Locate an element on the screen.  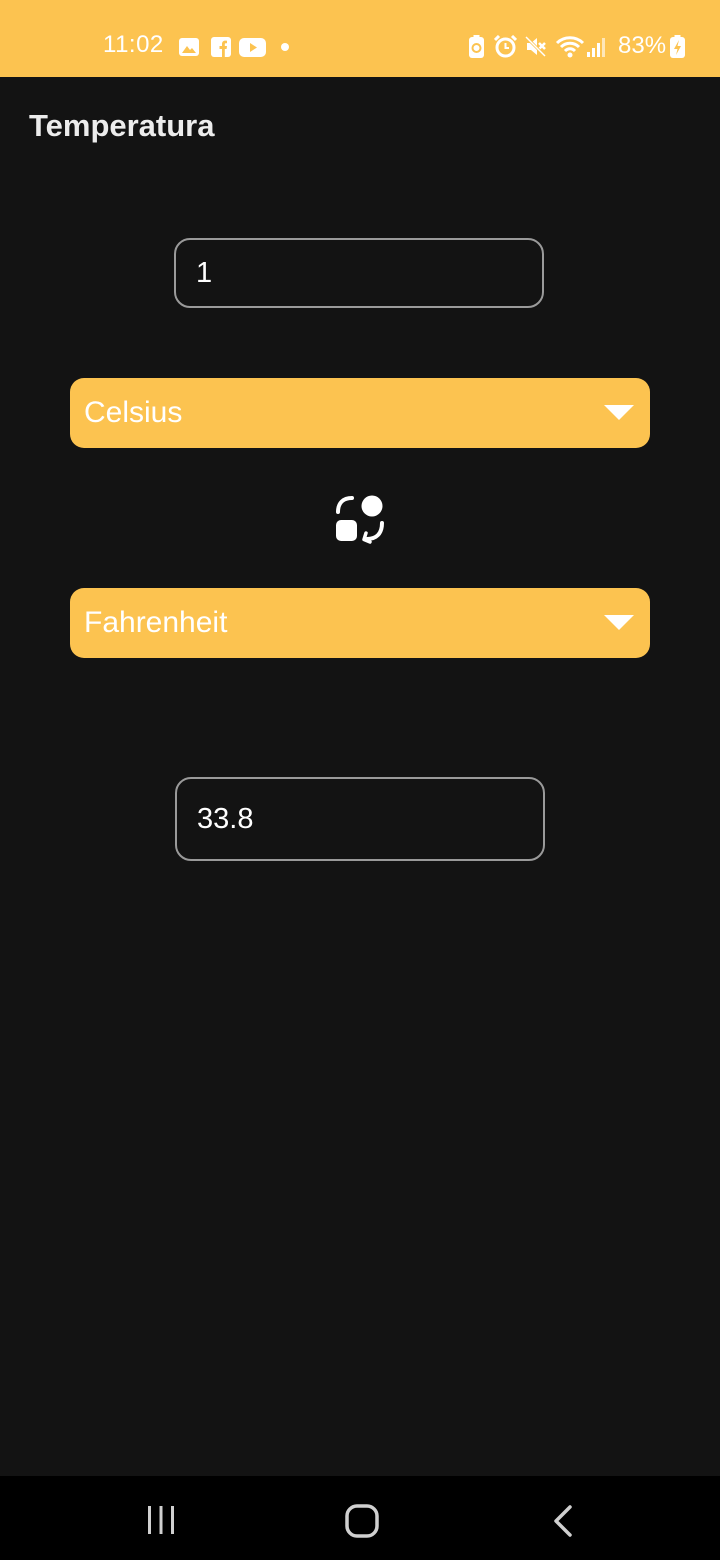
to-unit-label: Fahrenheit is located at coordinates (156, 622).